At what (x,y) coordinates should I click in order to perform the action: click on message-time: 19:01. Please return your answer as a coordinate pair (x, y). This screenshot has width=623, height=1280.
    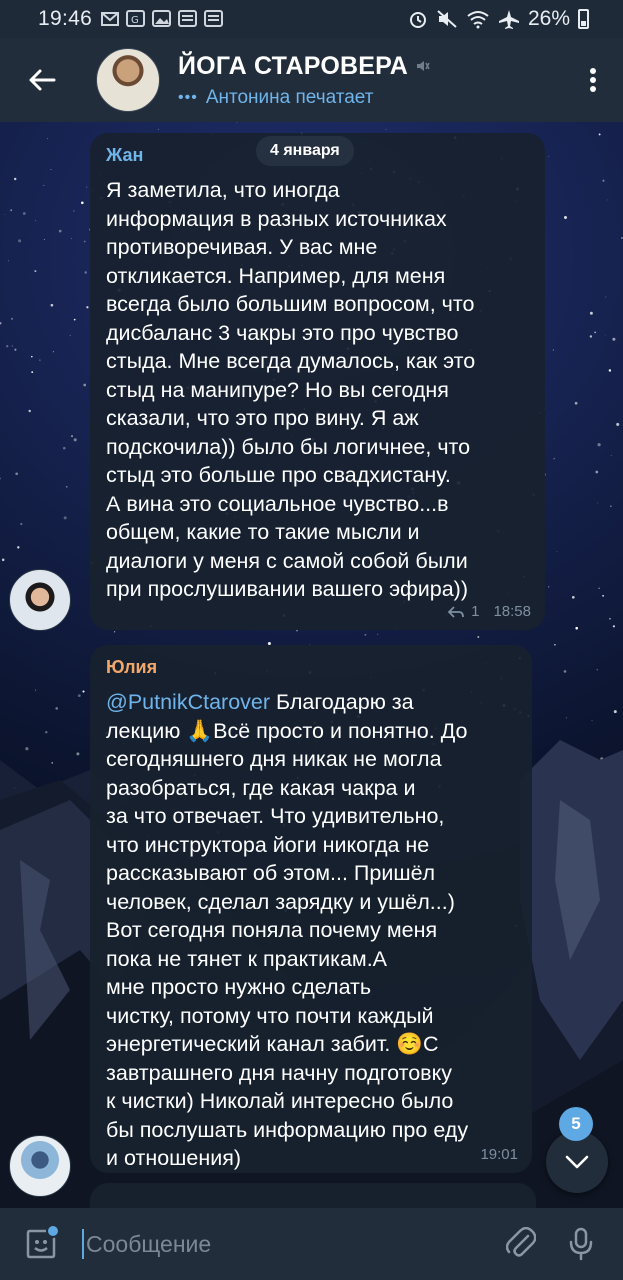
    Looking at the image, I should click on (499, 1154).